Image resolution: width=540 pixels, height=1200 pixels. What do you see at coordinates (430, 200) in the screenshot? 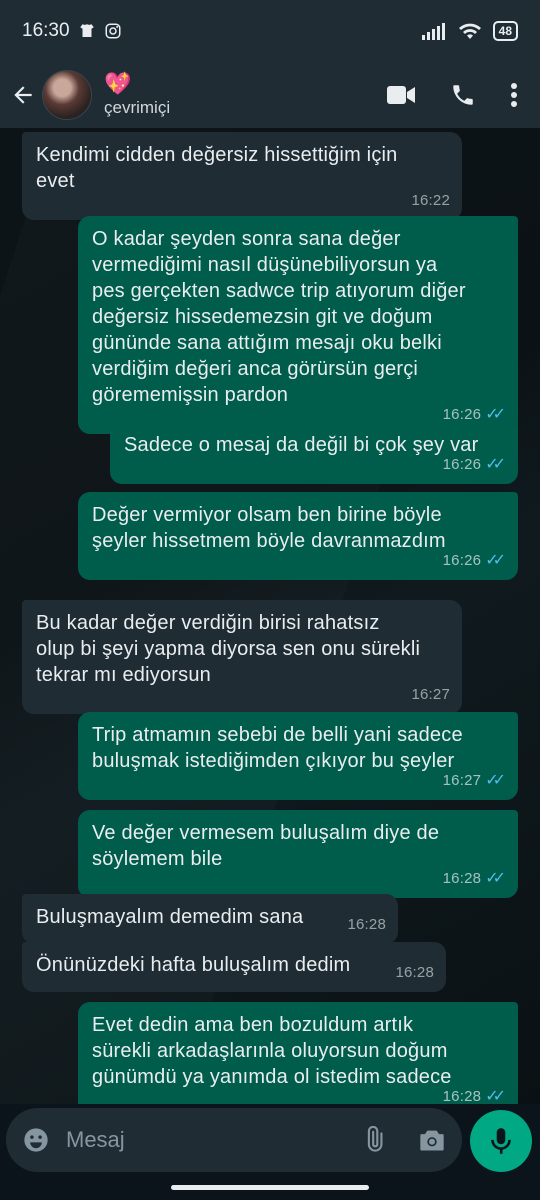
I see `message-time: 16:22` at bounding box center [430, 200].